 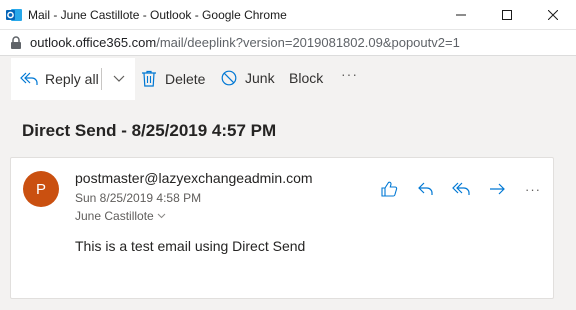 I want to click on toolbar-more-button: ···, so click(x=349, y=74).